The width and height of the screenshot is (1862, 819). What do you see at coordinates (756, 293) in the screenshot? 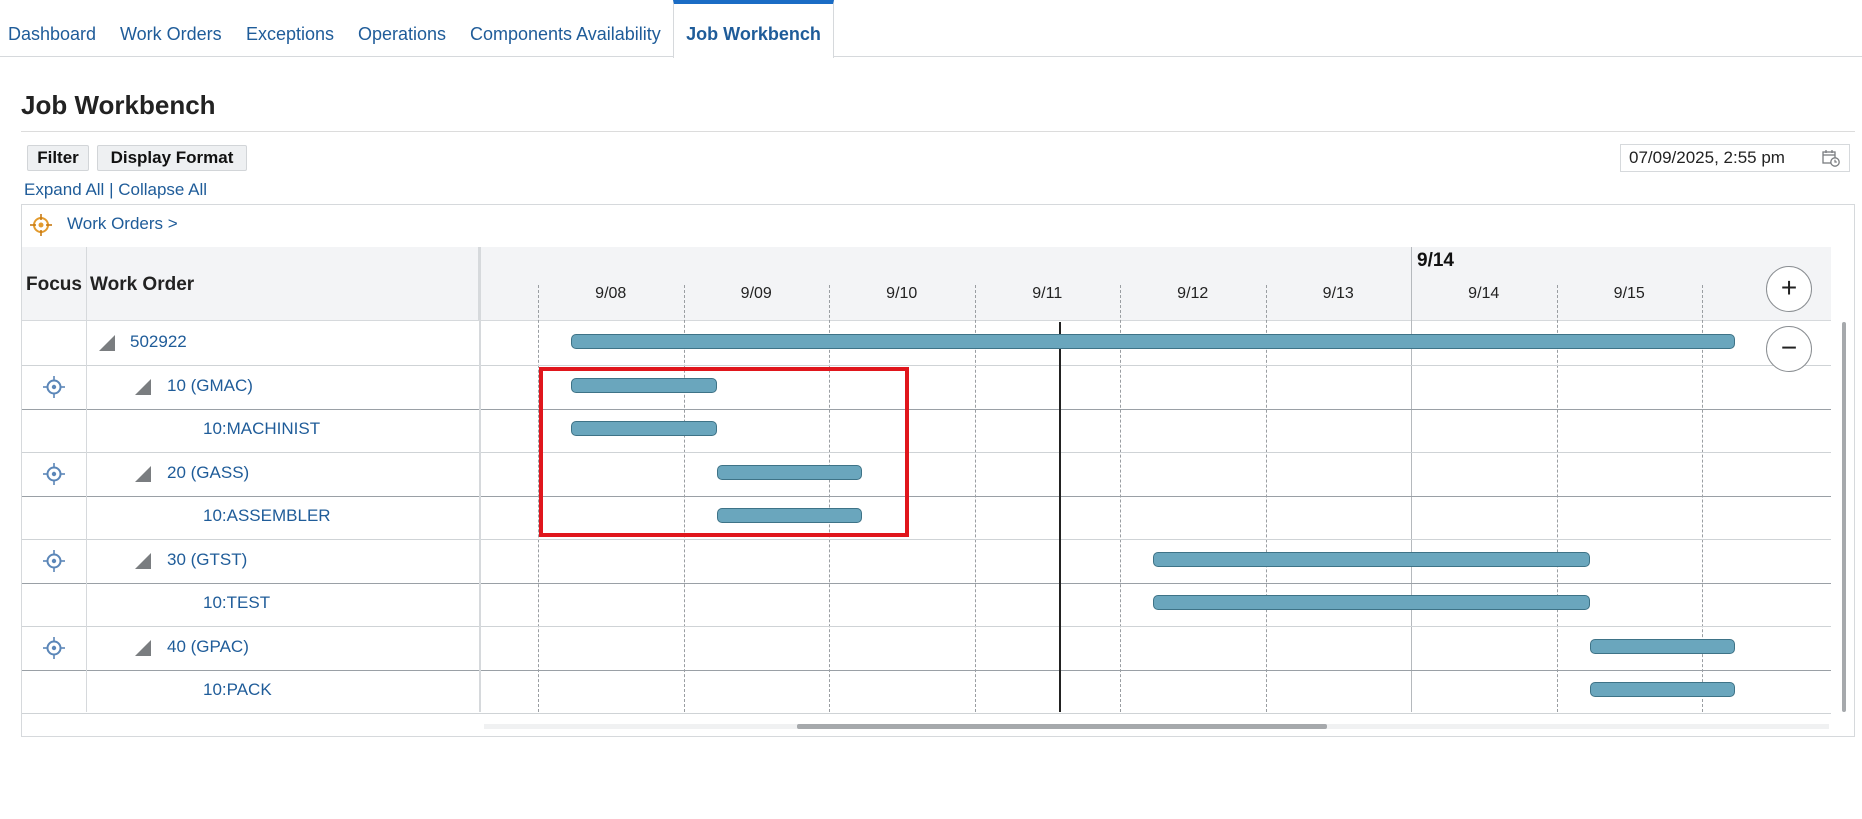
I see `day-label: 9/09` at bounding box center [756, 293].